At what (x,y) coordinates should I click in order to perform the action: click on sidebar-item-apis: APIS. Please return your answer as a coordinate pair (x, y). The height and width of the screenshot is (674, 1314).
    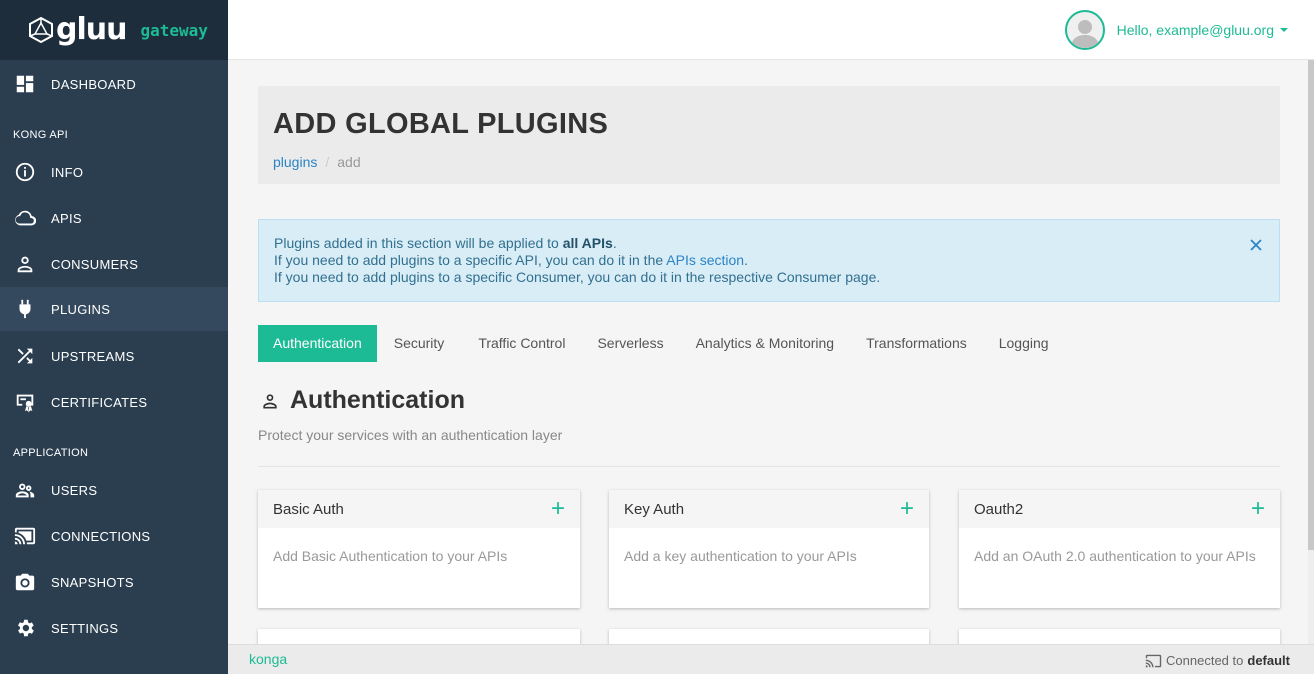
    Looking at the image, I should click on (114, 218).